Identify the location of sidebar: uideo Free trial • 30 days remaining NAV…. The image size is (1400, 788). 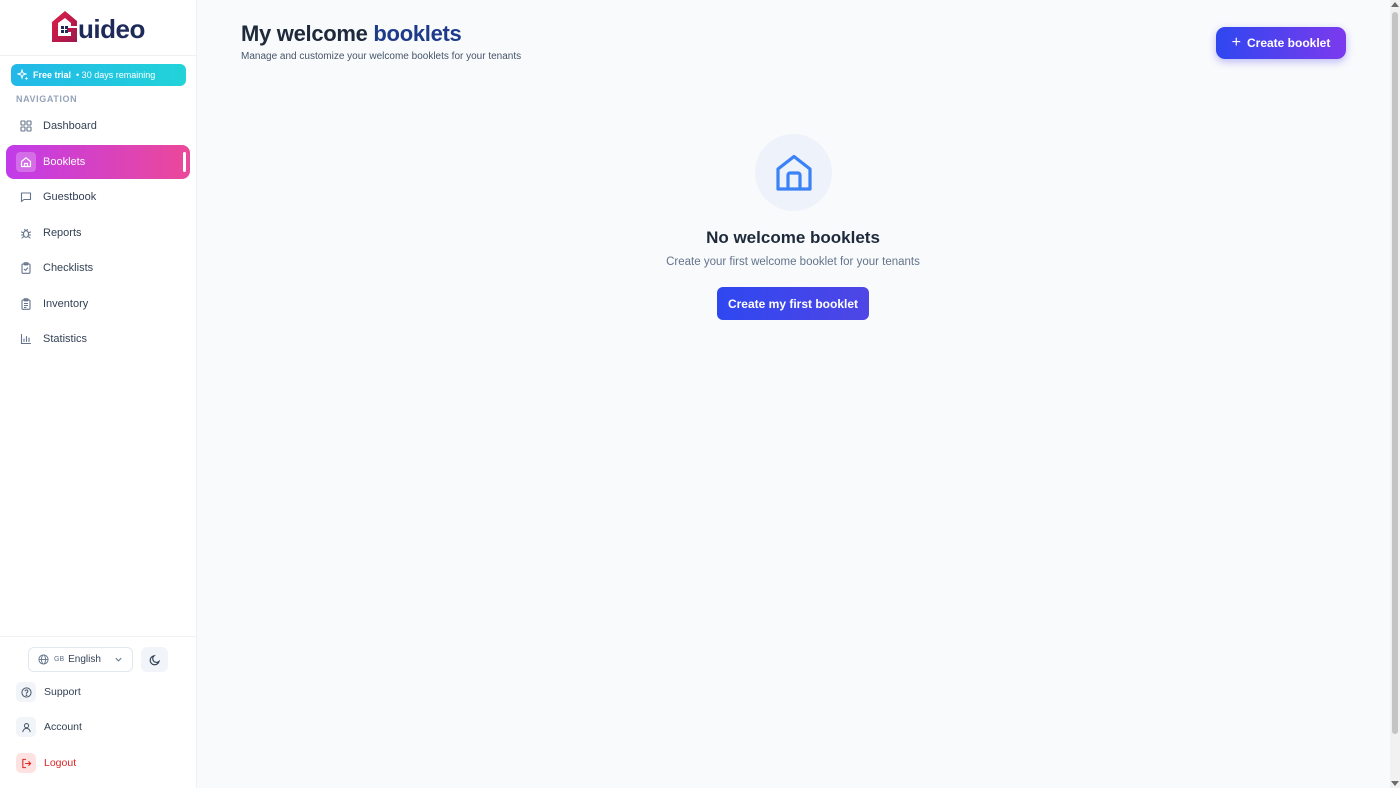
(98, 394).